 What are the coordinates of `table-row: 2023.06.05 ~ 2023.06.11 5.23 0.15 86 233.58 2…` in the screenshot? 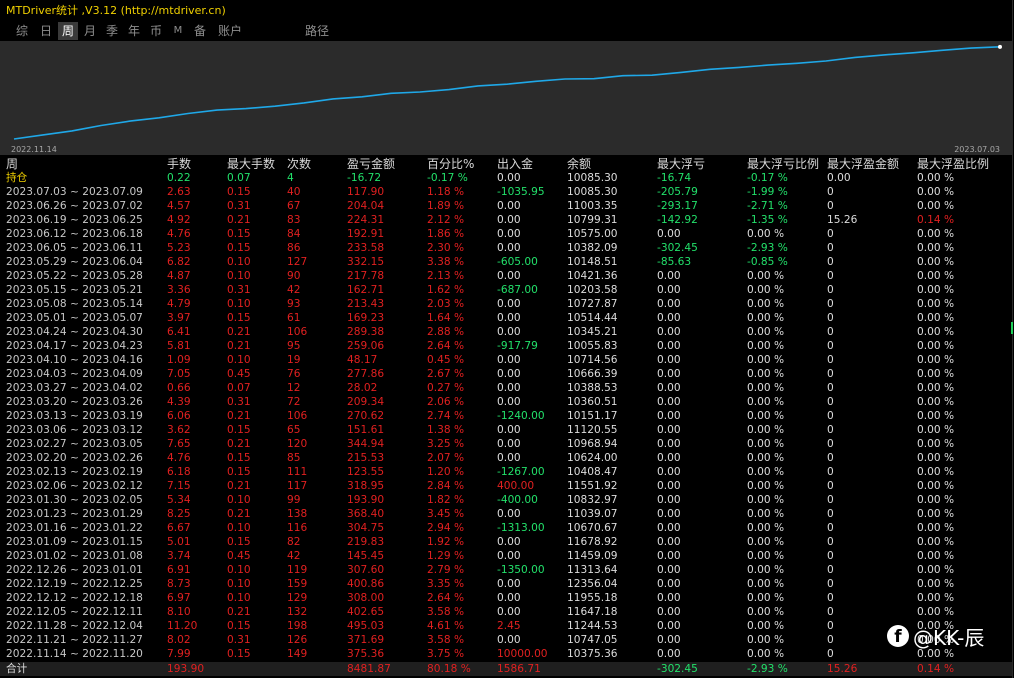 It's located at (506, 248).